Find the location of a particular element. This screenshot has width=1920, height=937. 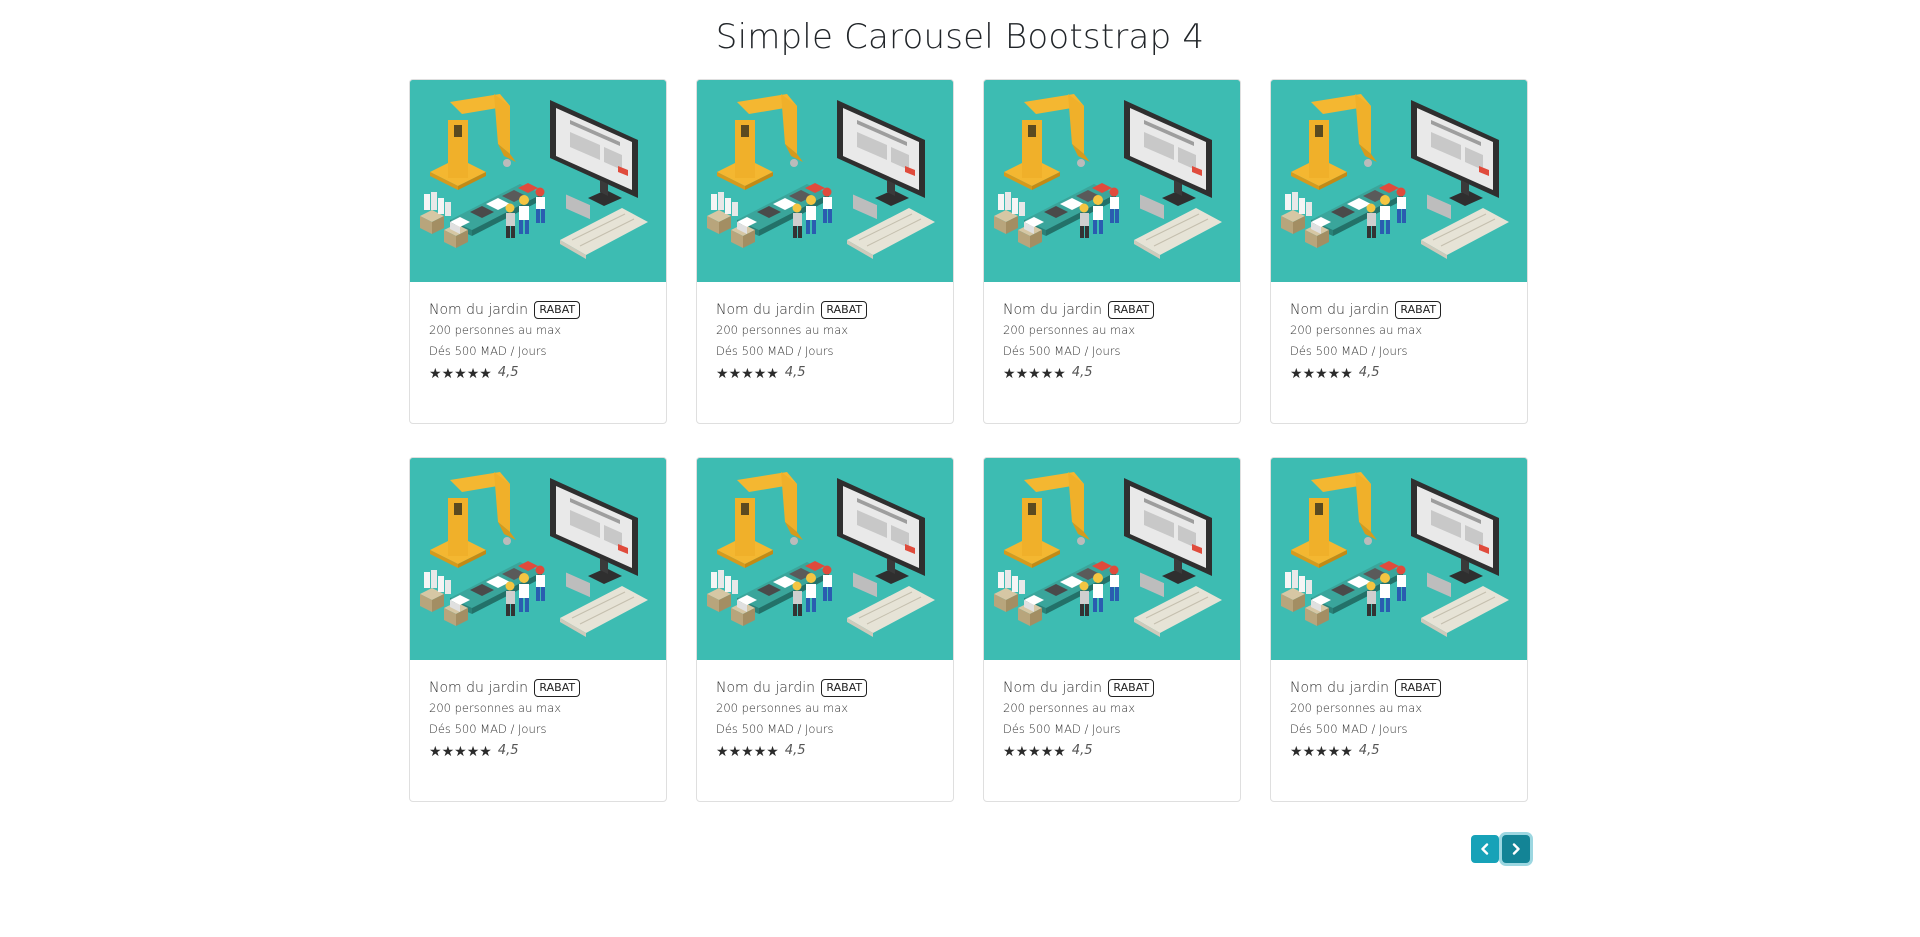

chevron-left-icon is located at coordinates (1485, 849).